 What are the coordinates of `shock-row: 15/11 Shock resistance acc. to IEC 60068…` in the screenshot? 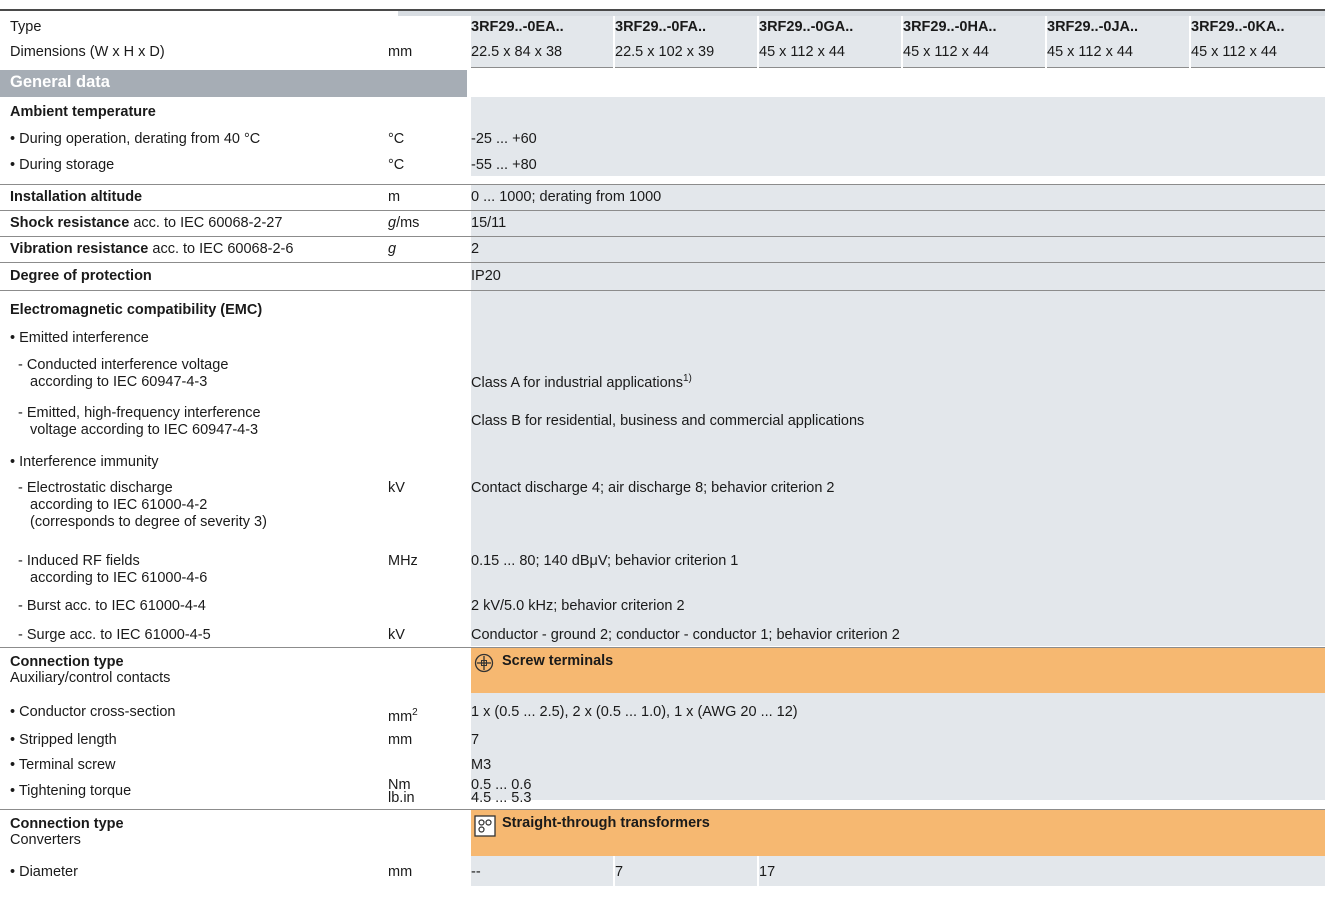 It's located at (662, 223).